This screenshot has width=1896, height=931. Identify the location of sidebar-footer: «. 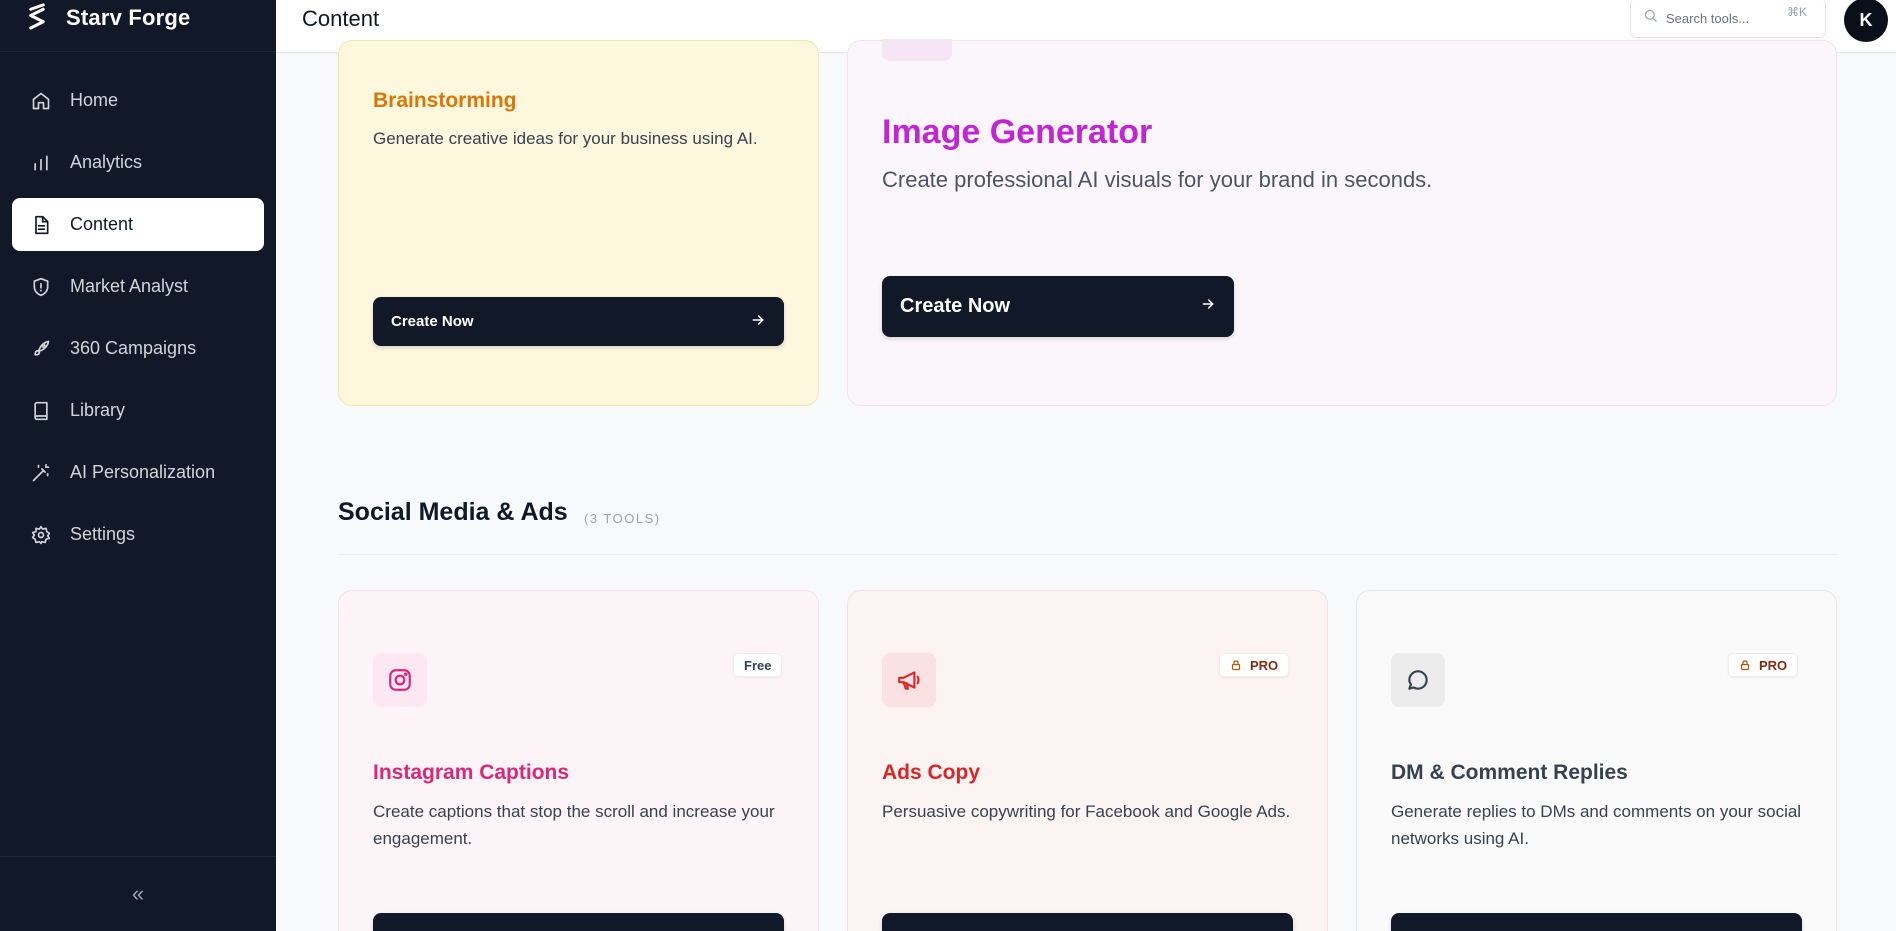
(138, 893).